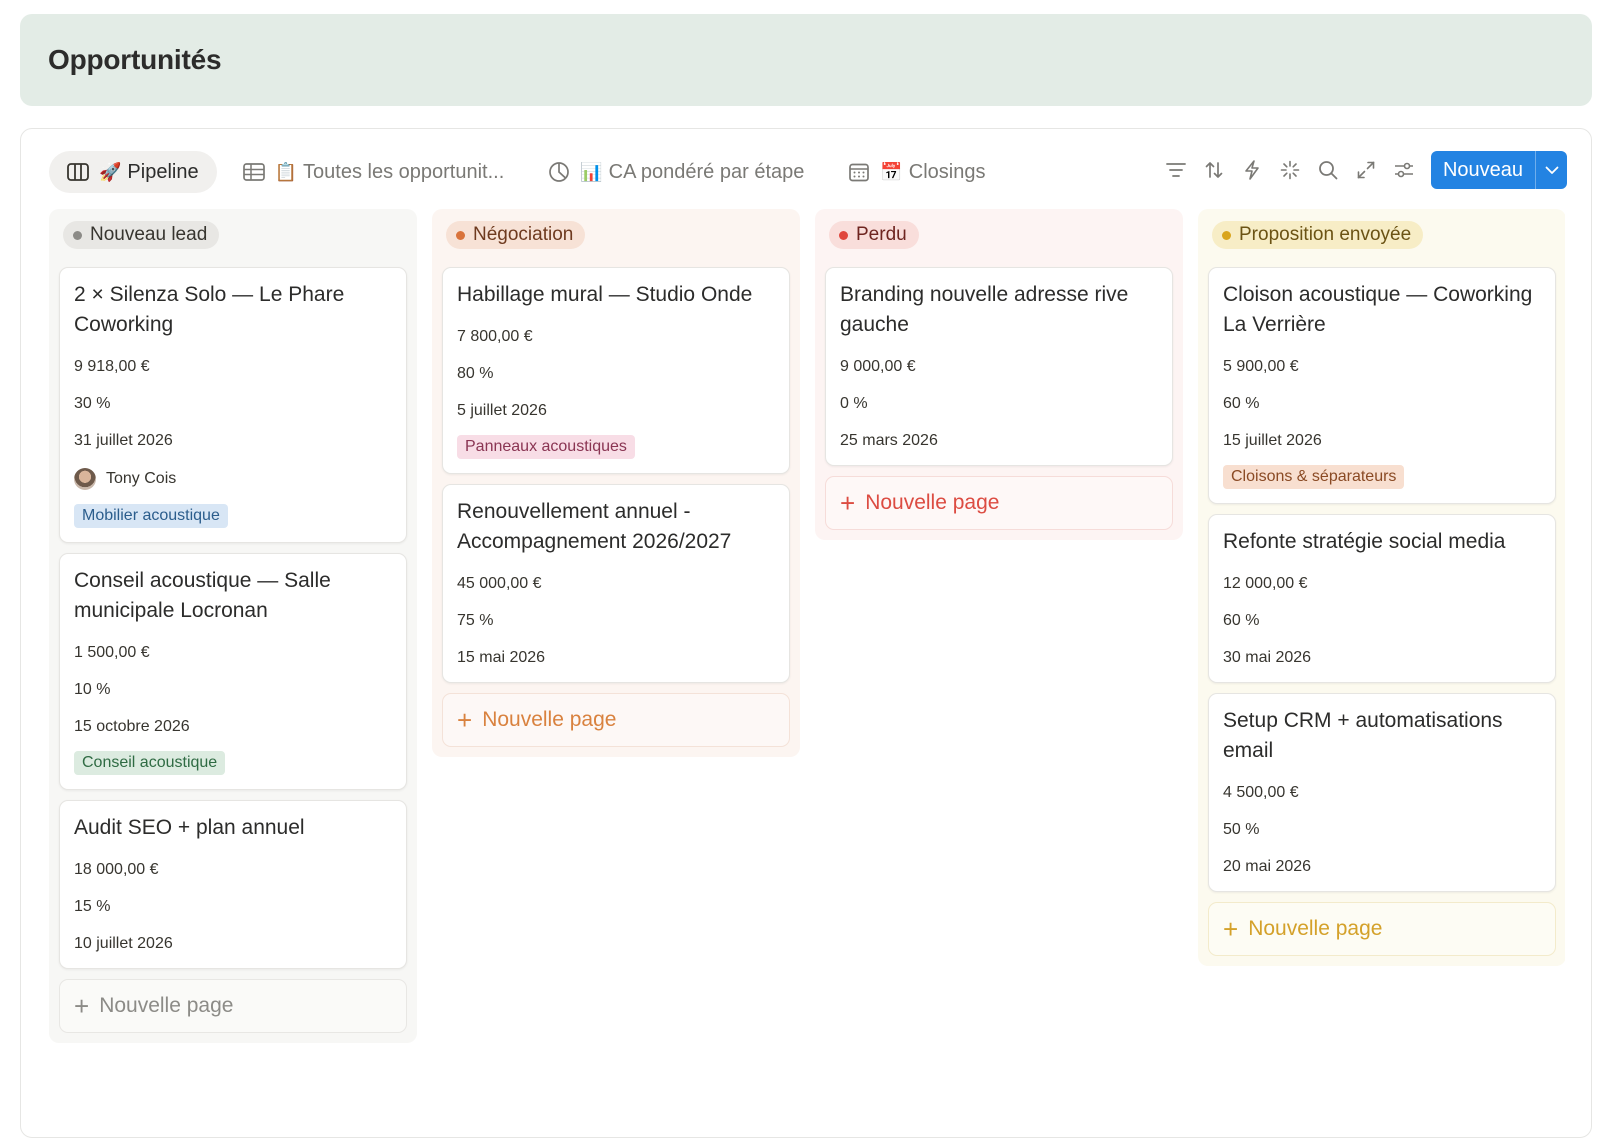 The width and height of the screenshot is (1600, 1138). Describe the element at coordinates (150, 763) in the screenshot. I see `card-tag: Conseil acoustique` at that location.